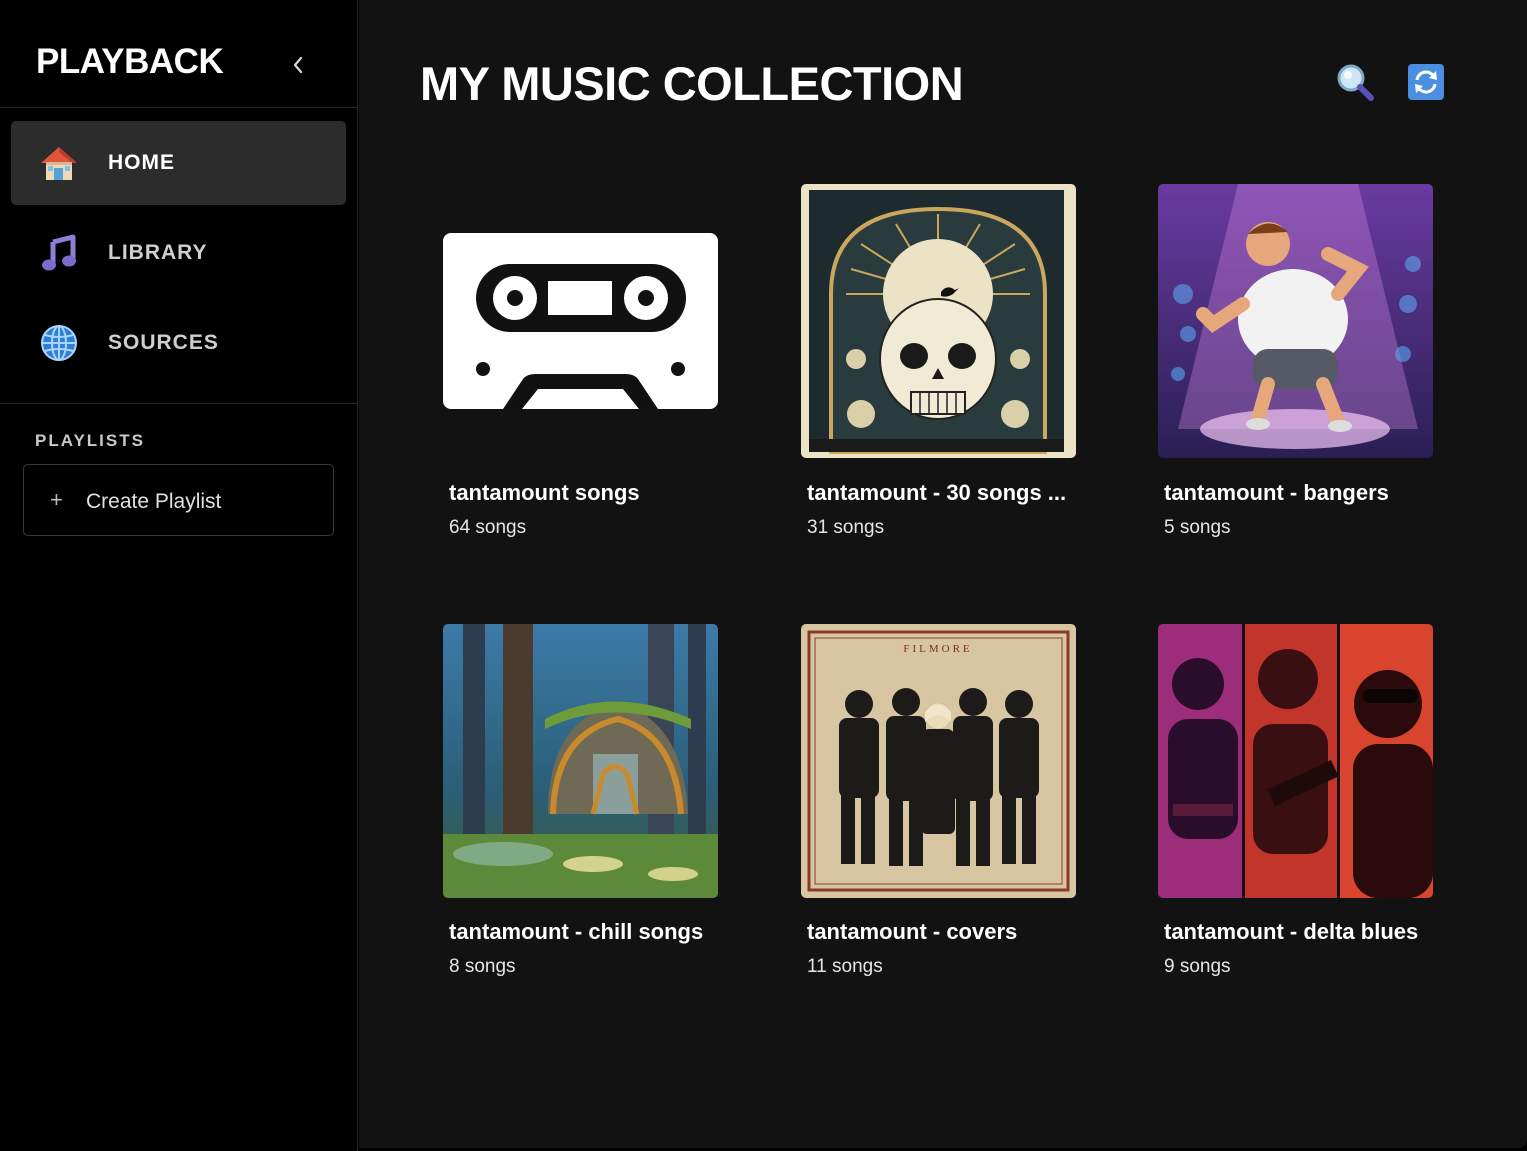  I want to click on refresh-button, so click(1426, 82).